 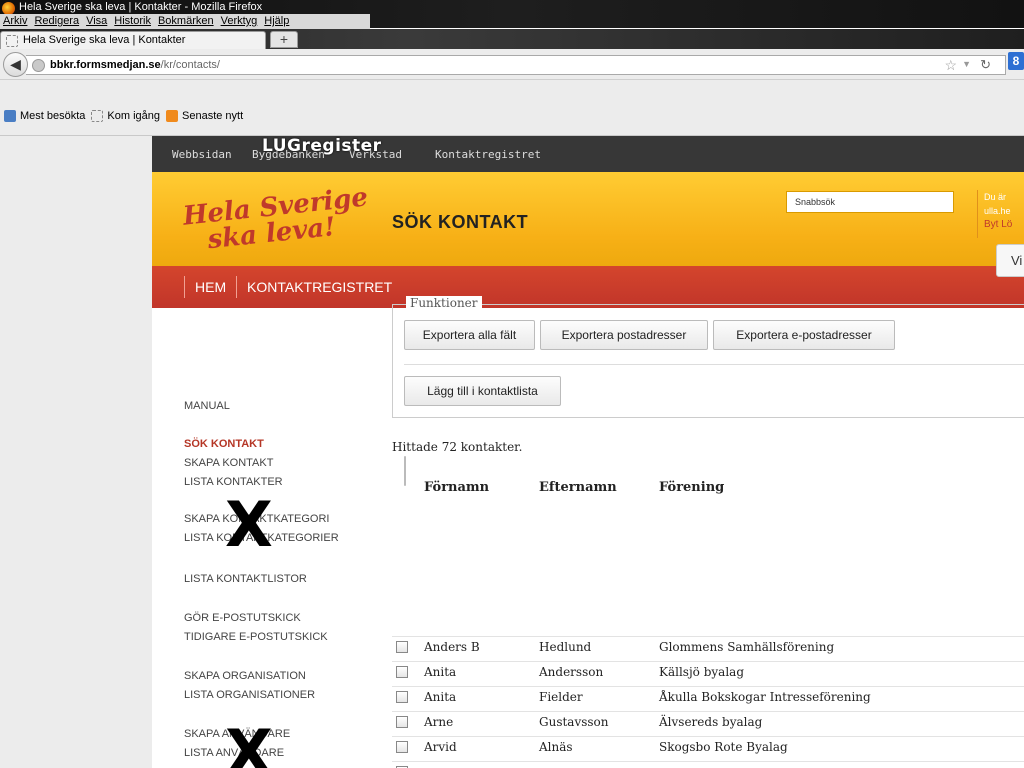 I want to click on lugregister-overlay: LUGregister, so click(x=322, y=146).